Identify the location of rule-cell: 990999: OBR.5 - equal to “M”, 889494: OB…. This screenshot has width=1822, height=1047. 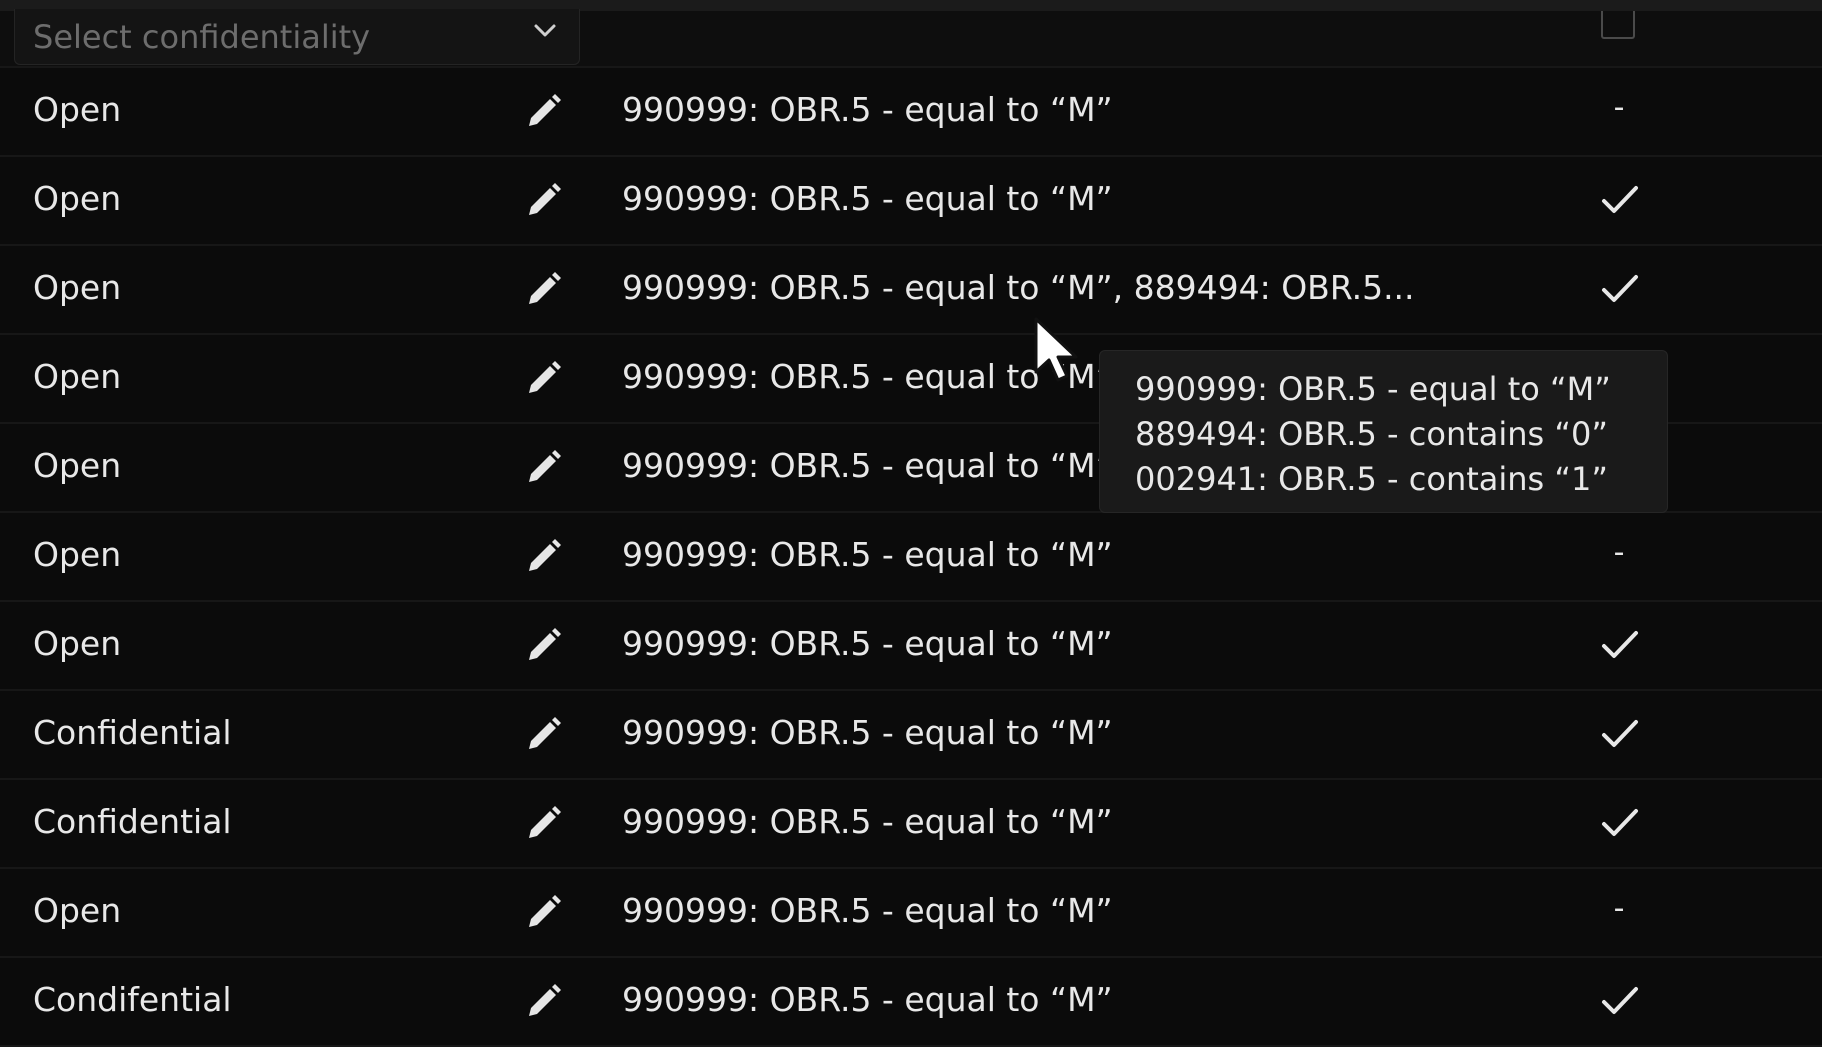
(1018, 287).